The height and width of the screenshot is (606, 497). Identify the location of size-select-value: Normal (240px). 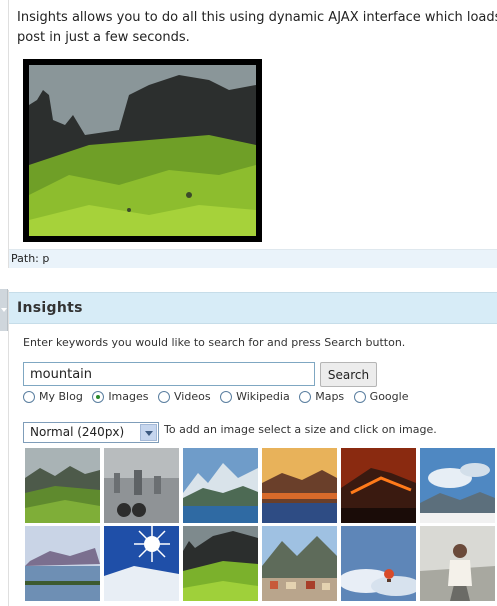
(77, 432).